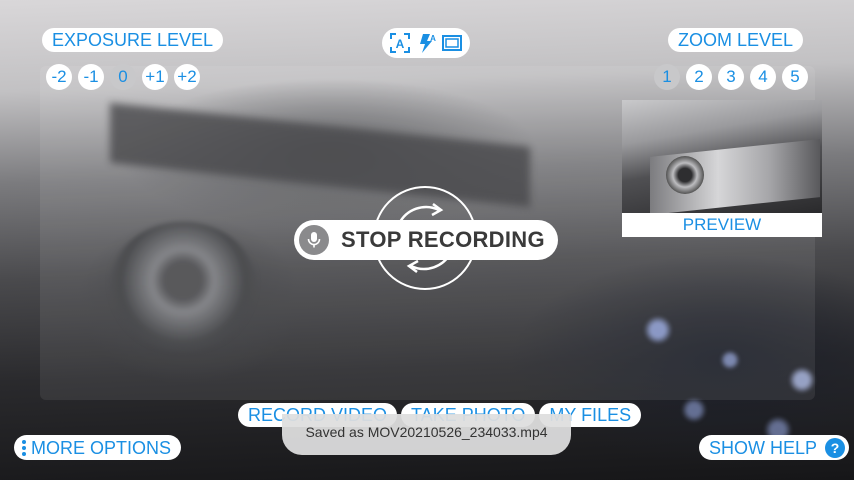  I want to click on zoom-option-1: 1, so click(667, 77).